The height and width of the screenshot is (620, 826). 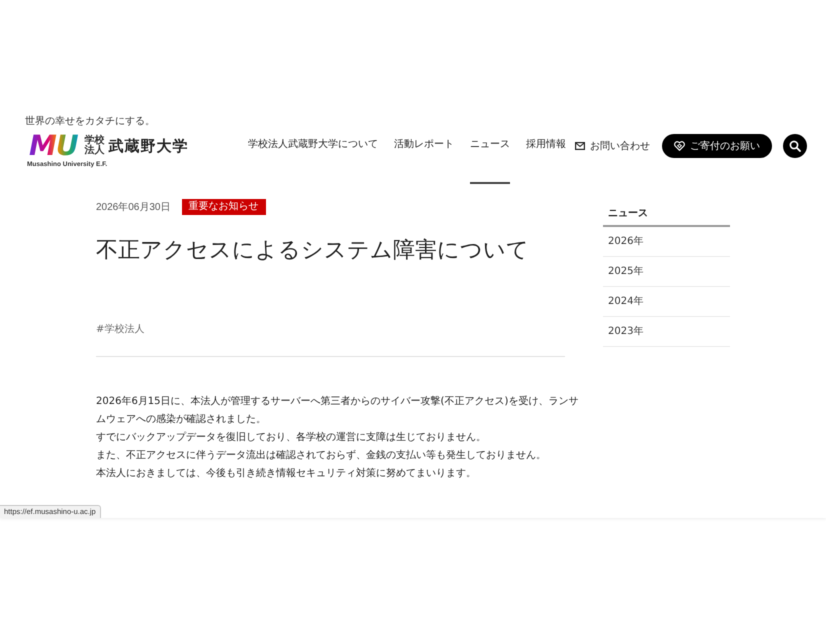 What do you see at coordinates (313, 149) in the screenshot?
I see `nav-tab: 学校法人武蔵野大学について` at bounding box center [313, 149].